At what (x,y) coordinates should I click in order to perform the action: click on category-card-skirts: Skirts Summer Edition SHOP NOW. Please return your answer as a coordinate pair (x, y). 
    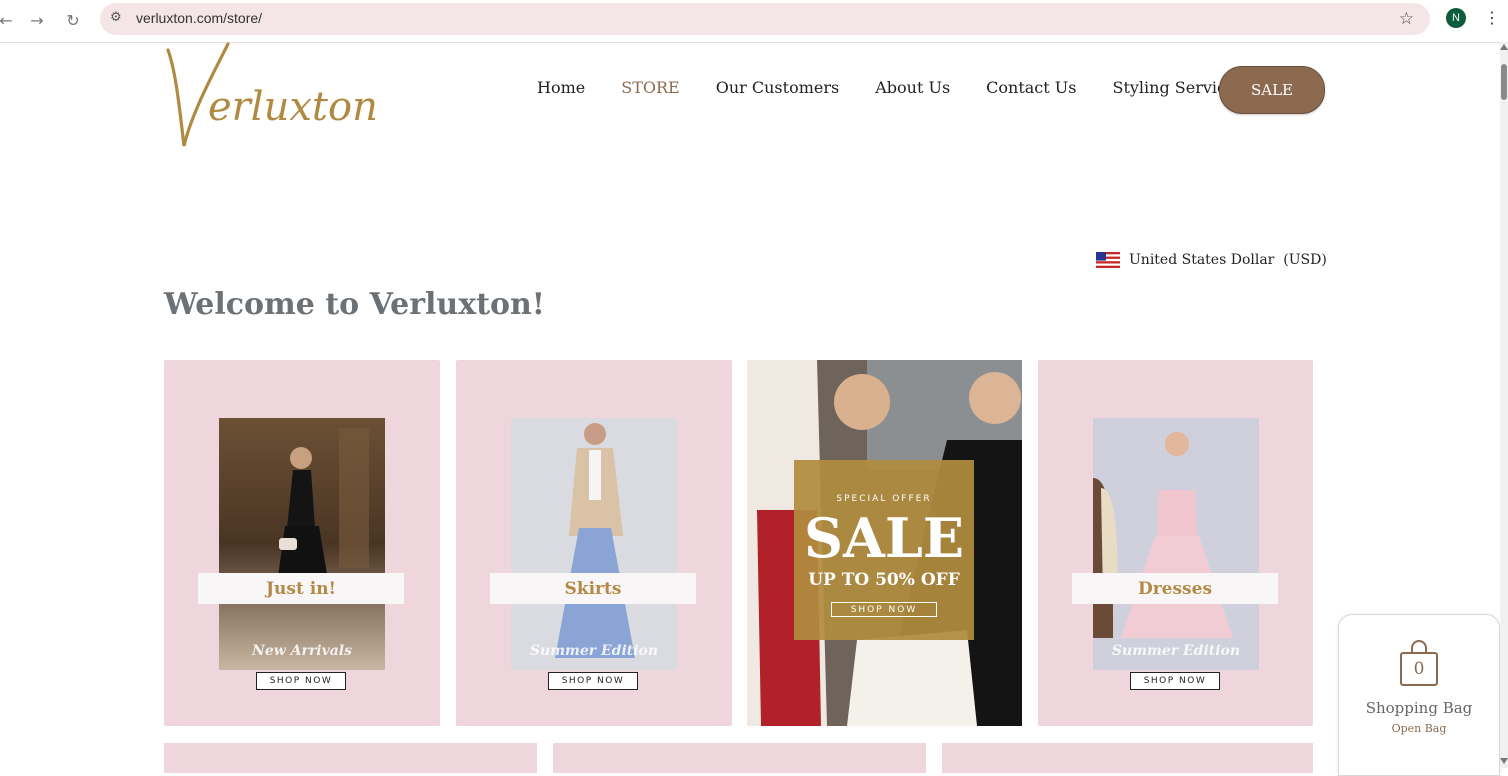
    Looking at the image, I should click on (594, 543).